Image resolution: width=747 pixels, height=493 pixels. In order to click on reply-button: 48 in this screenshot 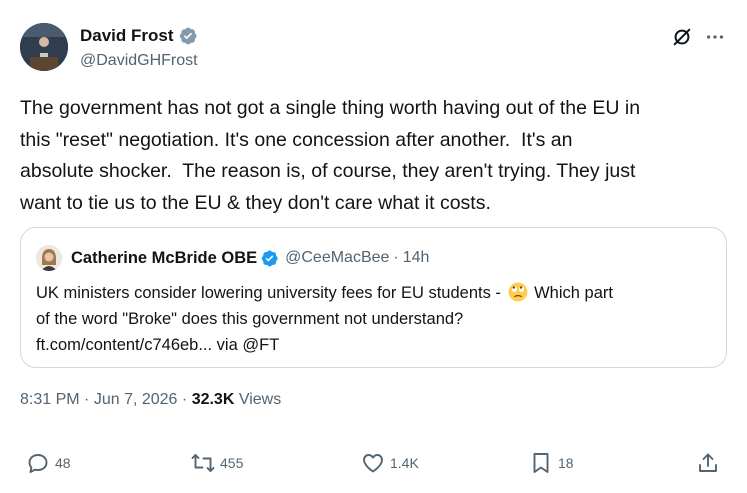, I will do `click(48, 463)`.